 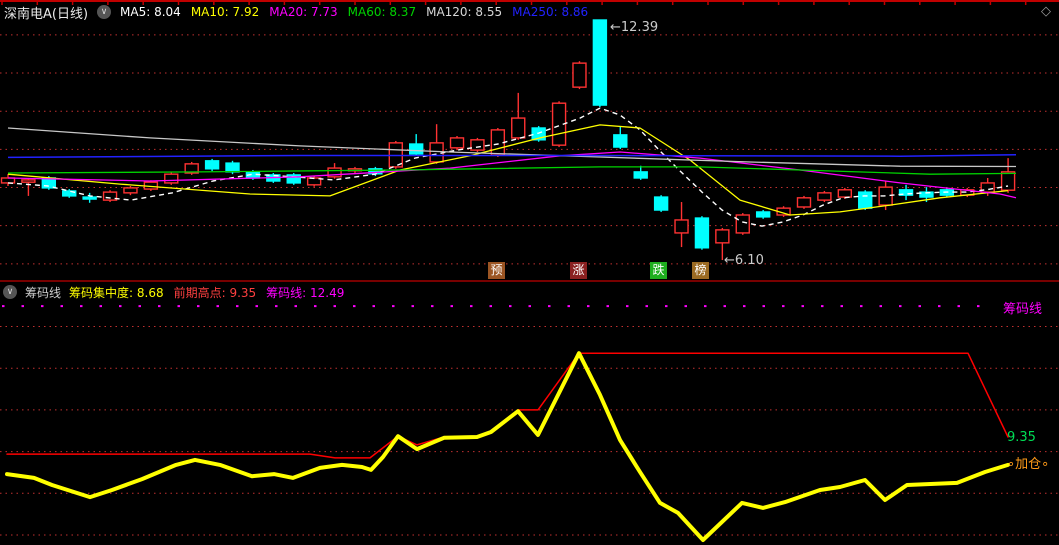 What do you see at coordinates (150, 12) in the screenshot?
I see `ma-value-label: MA5: 8.04` at bounding box center [150, 12].